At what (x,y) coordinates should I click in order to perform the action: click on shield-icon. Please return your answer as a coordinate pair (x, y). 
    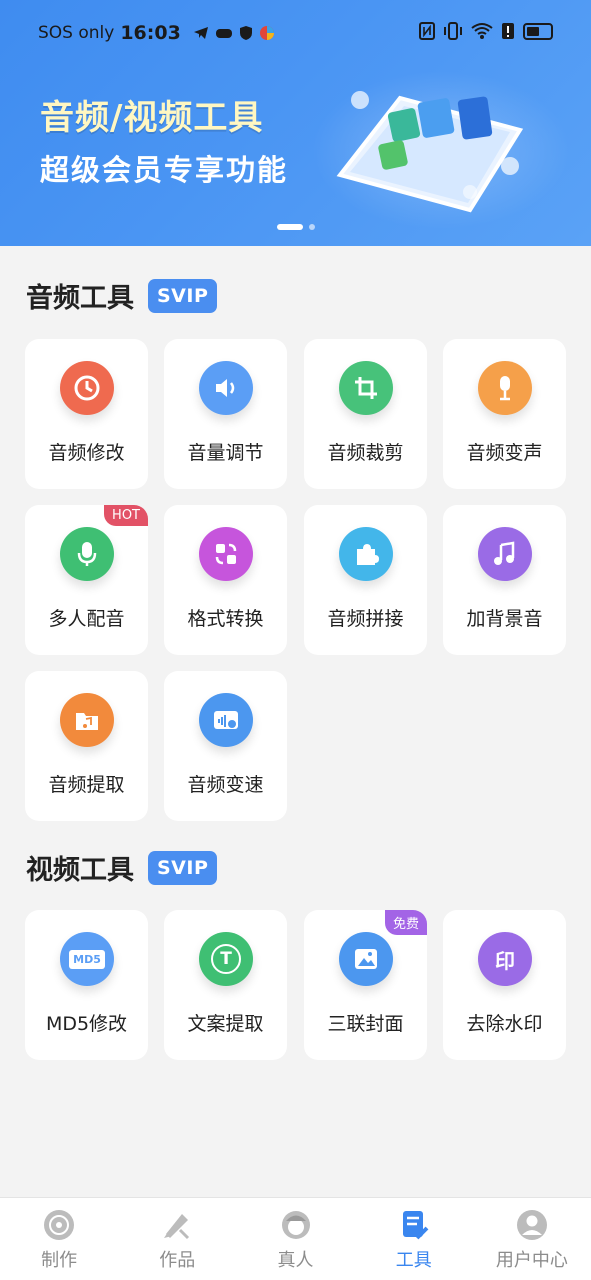
    Looking at the image, I should click on (245, 33).